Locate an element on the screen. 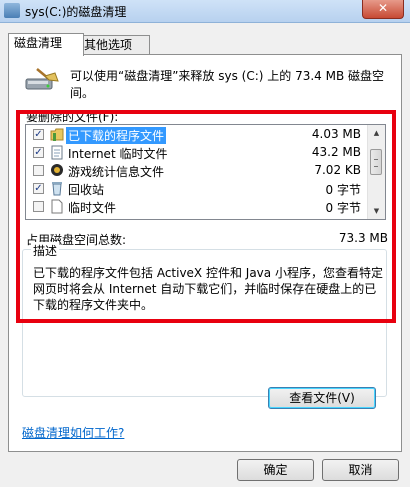  grip-icon is located at coordinates (376, 163).